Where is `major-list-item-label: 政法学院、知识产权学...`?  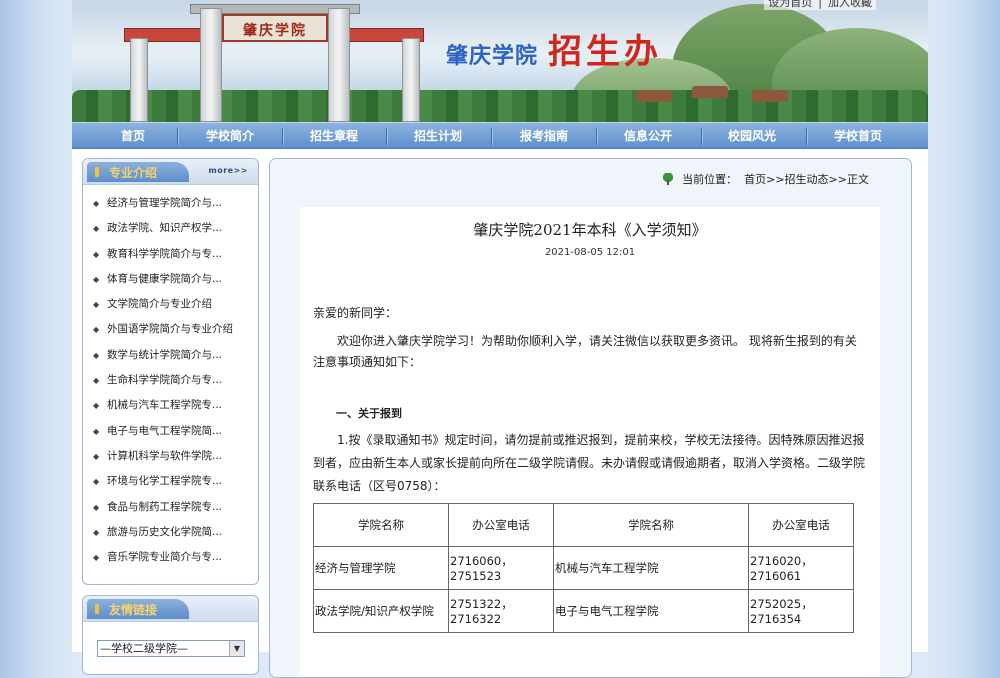 major-list-item-label: 政法学院、知识产权学... is located at coordinates (165, 228).